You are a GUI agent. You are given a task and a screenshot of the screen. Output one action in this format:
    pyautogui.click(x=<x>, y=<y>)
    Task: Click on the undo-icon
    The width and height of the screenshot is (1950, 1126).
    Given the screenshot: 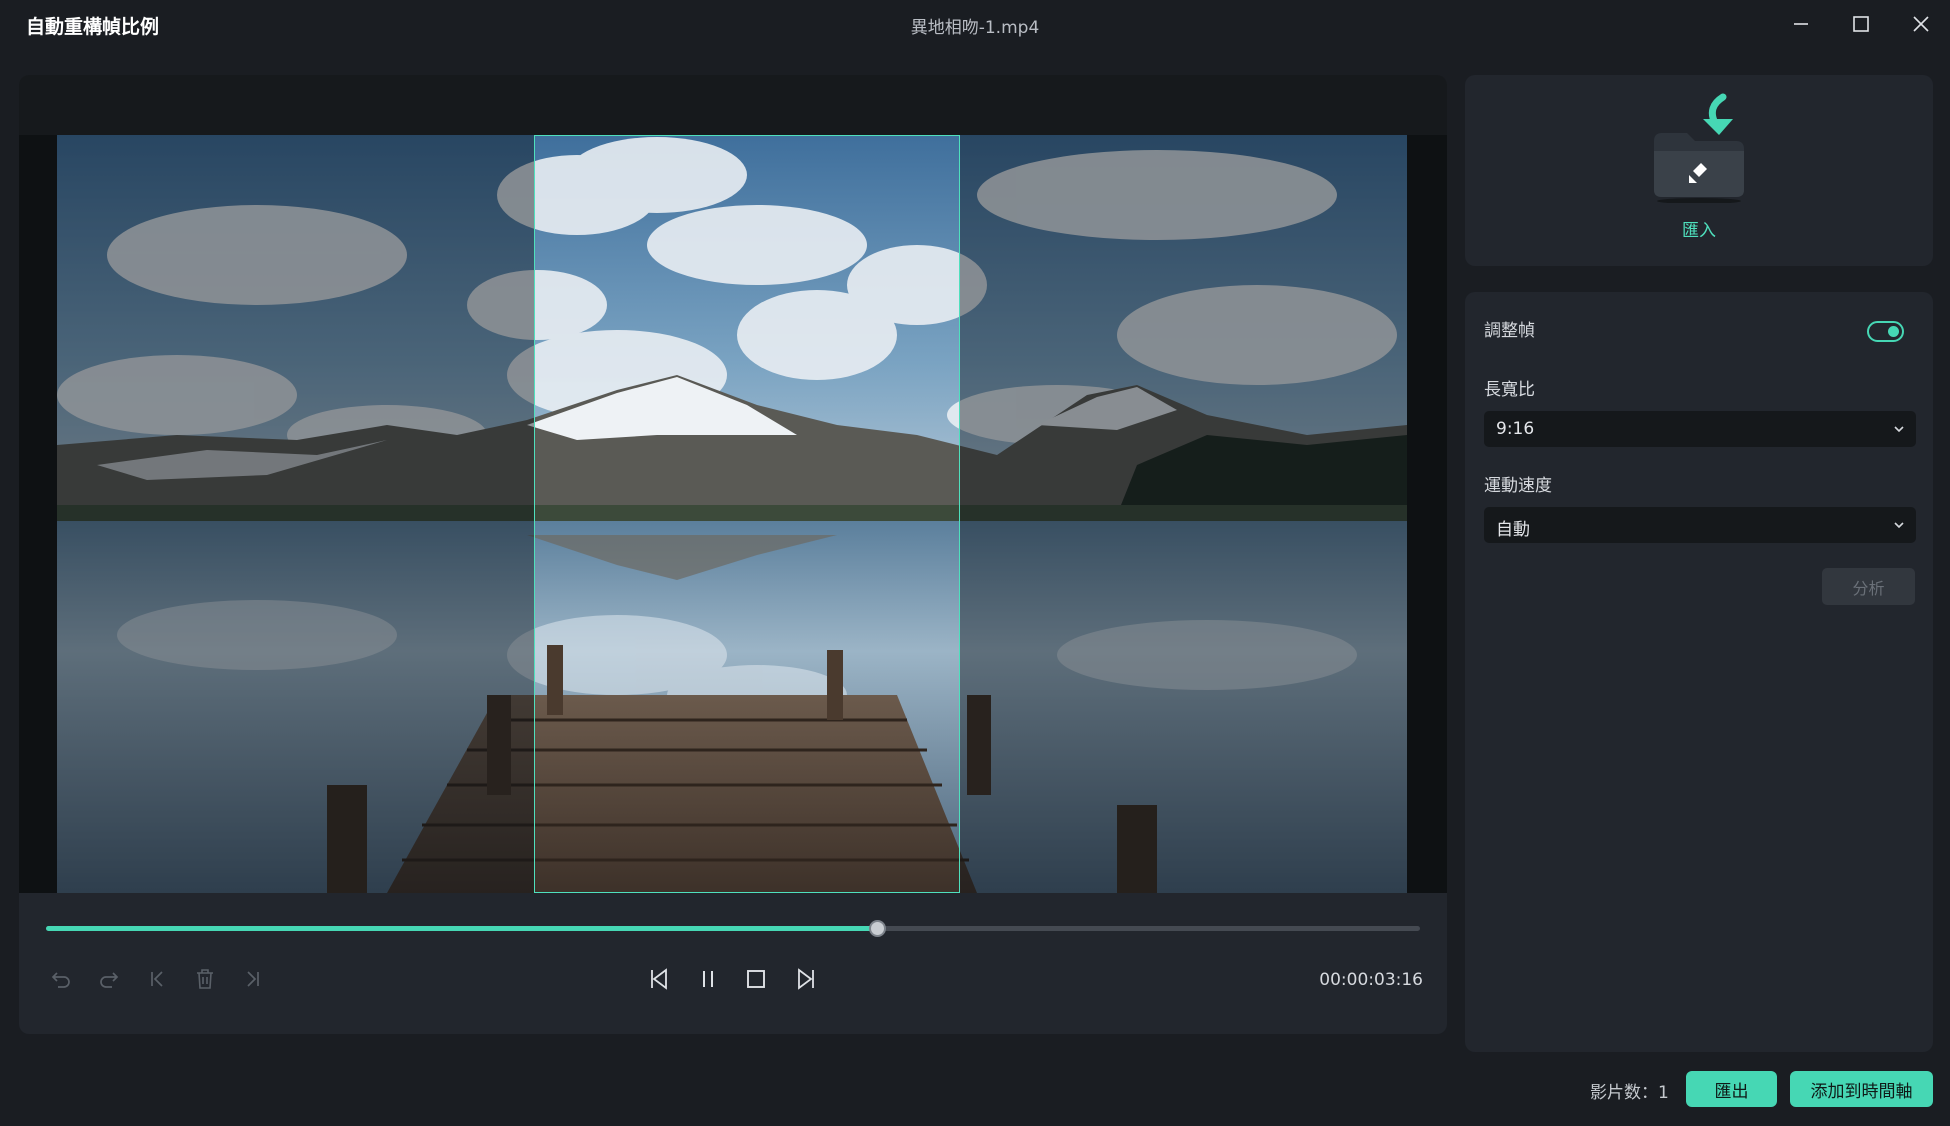 What is the action you would take?
    pyautogui.click(x=60, y=980)
    